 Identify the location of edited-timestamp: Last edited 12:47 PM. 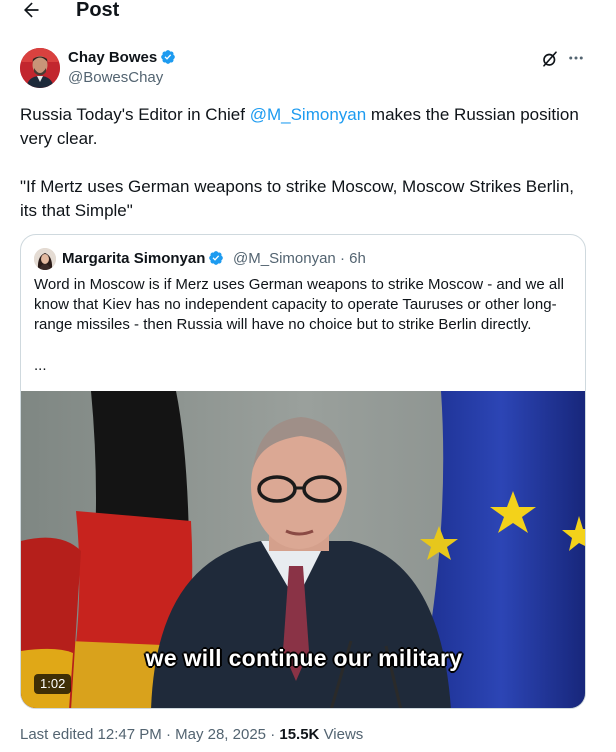
(91, 734).